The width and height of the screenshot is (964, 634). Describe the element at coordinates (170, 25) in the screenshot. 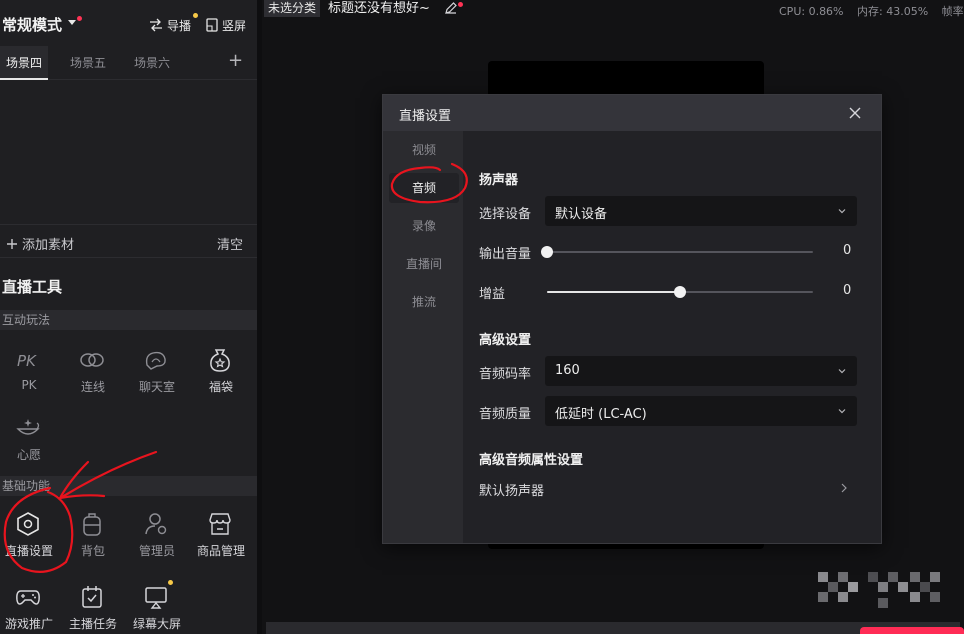

I see `guide-button: 导播` at that location.